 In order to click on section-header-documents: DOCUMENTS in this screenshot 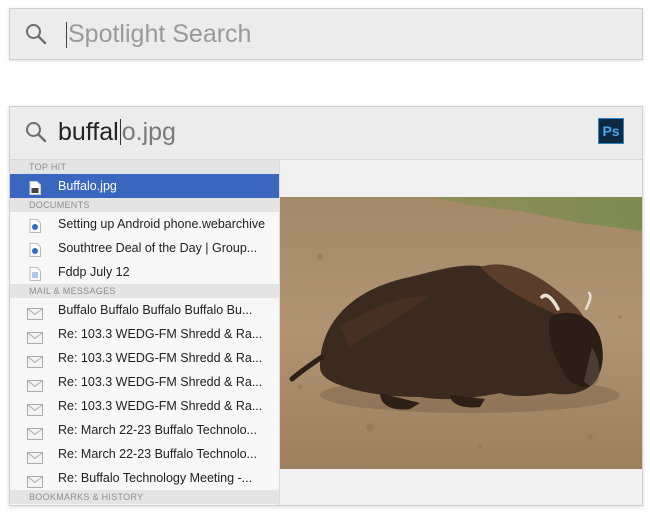, I will do `click(144, 205)`.